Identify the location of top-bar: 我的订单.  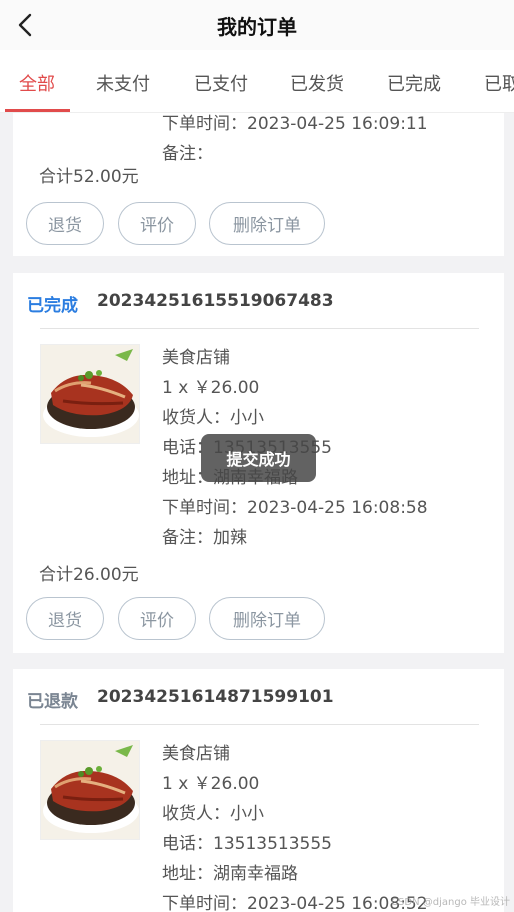
(257, 25).